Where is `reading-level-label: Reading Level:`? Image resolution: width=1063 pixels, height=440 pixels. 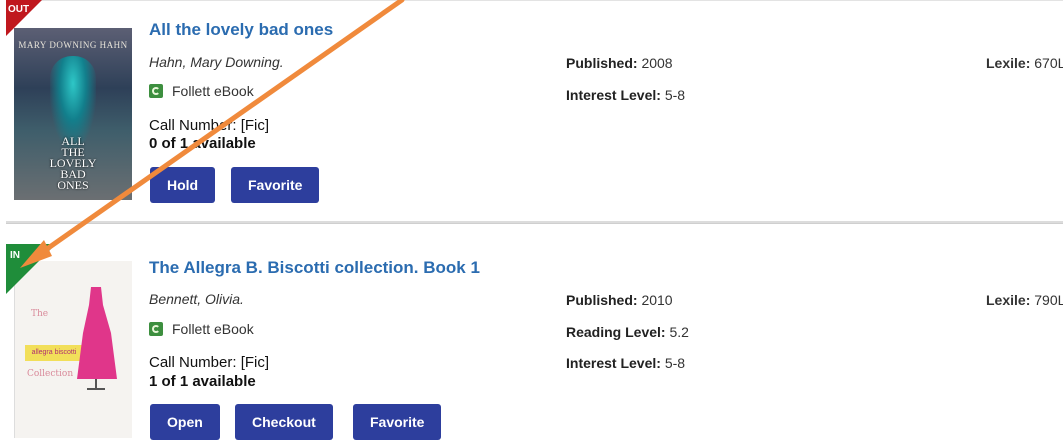 reading-level-label: Reading Level: is located at coordinates (616, 332).